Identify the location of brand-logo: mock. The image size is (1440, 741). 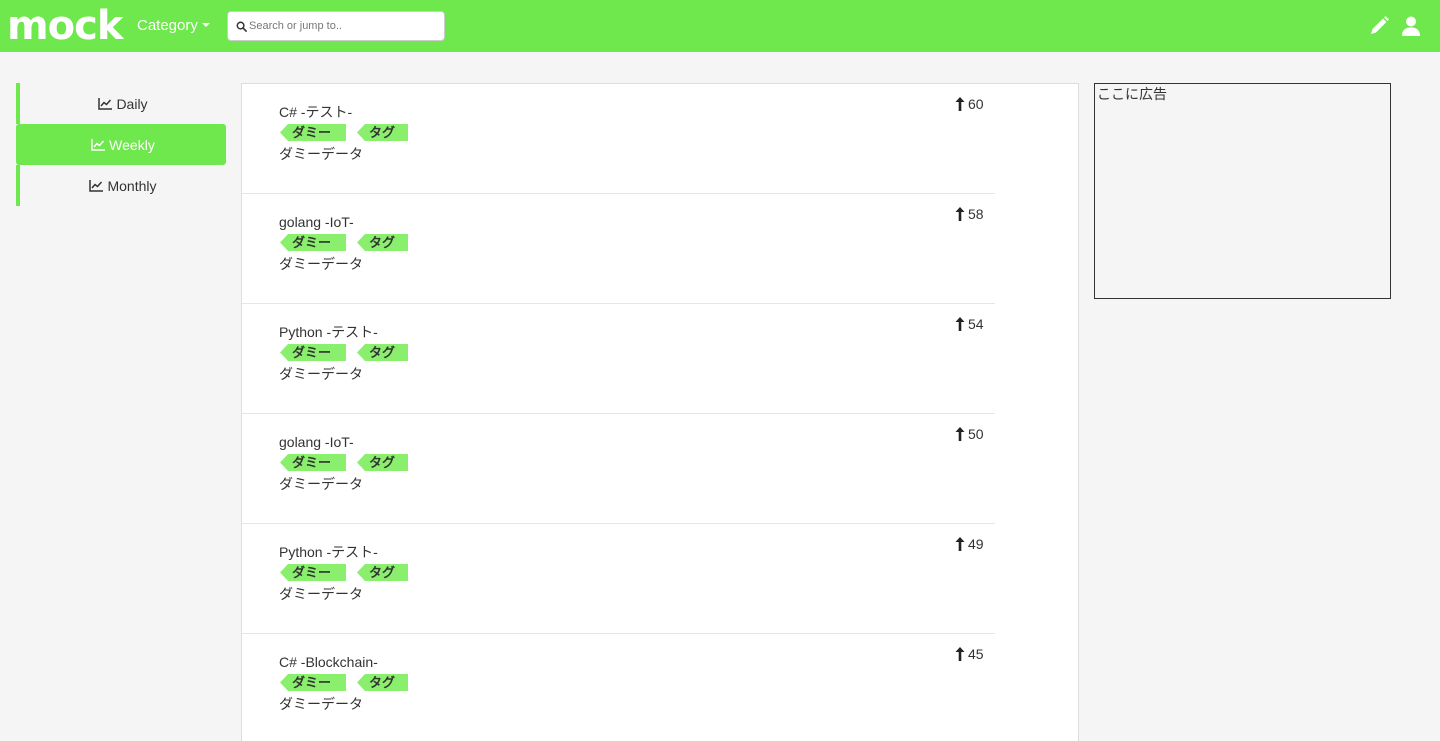
(65, 26).